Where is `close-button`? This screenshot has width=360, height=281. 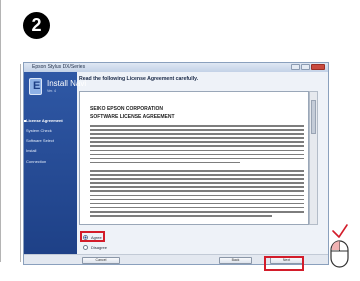
close-button is located at coordinates (318, 67).